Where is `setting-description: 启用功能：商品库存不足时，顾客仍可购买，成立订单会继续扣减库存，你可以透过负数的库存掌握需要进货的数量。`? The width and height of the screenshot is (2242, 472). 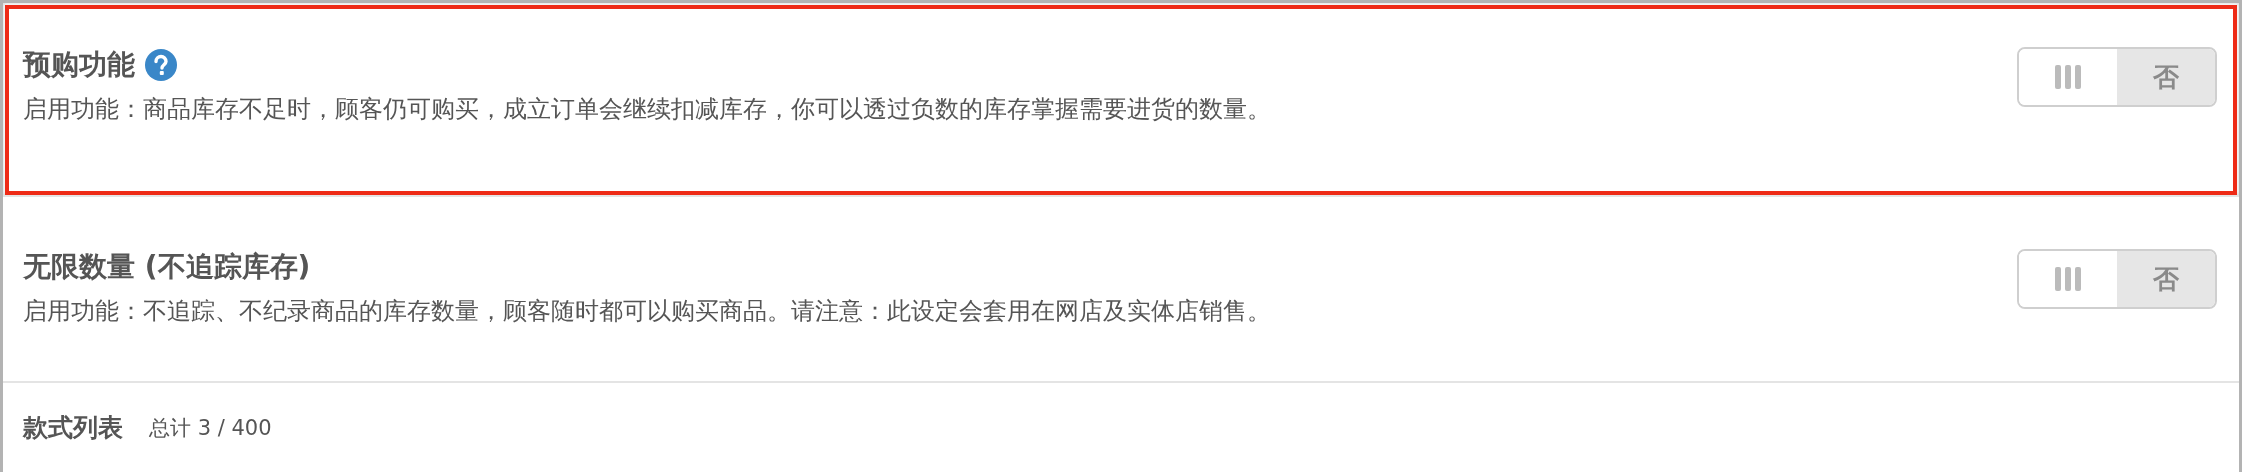 setting-description: 启用功能：商品库存不足时，顾客仍可购买，成立订单会继续扣减库存，你可以透过负数的库存掌握需要进货的数量。 is located at coordinates (647, 109).